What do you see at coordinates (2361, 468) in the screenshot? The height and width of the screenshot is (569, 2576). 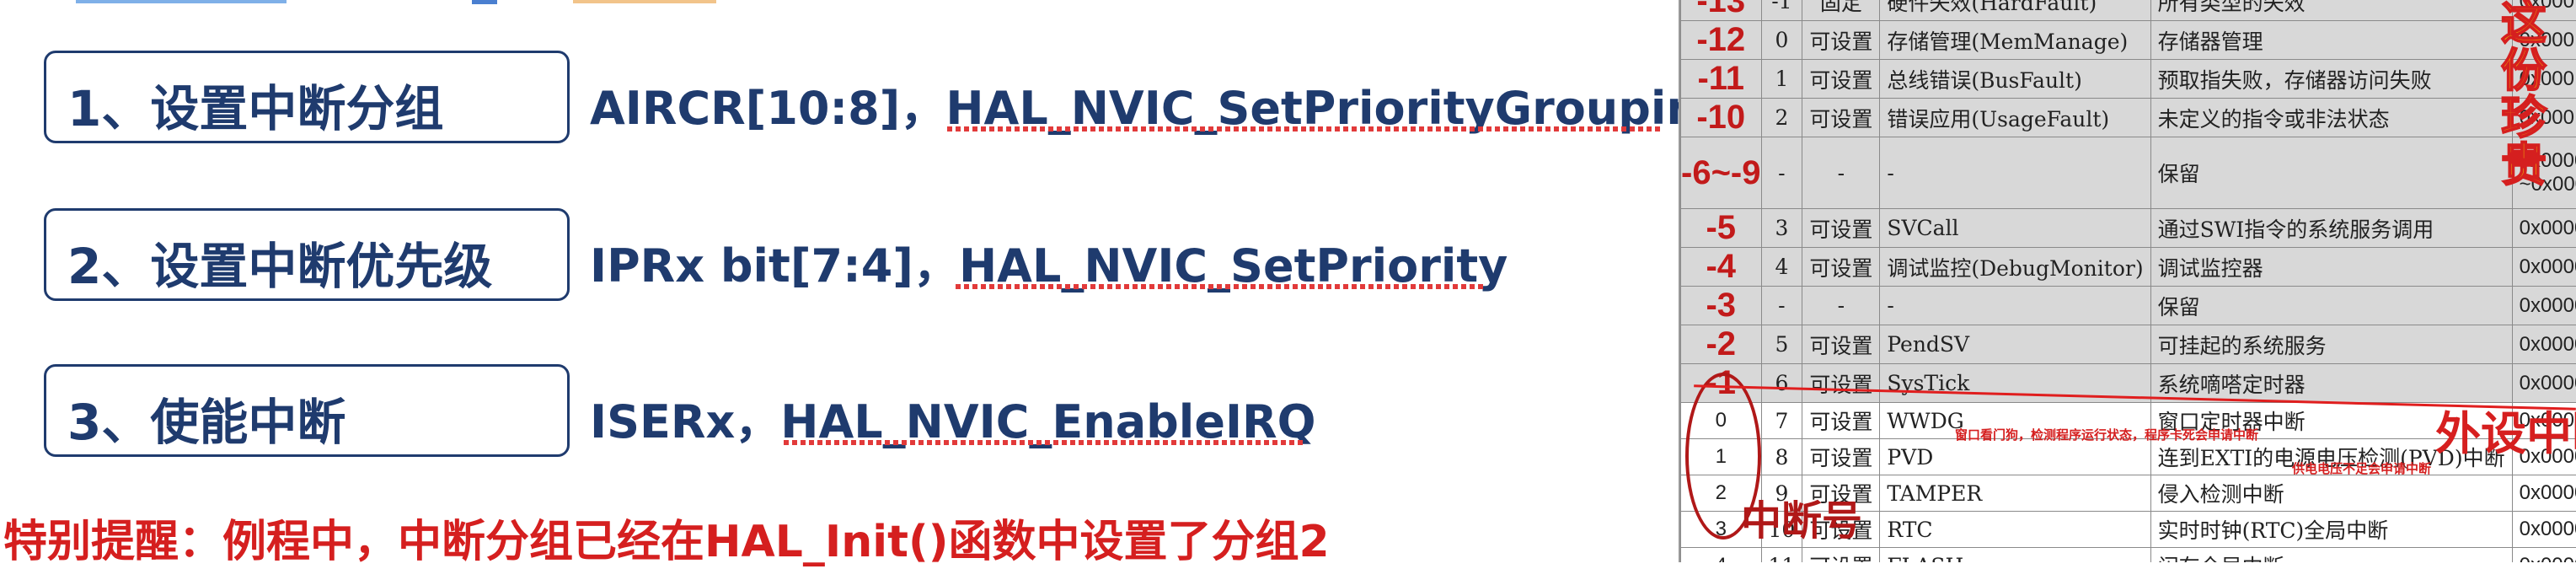 I see `note-pvd: 供电电压不足会申请中断` at bounding box center [2361, 468].